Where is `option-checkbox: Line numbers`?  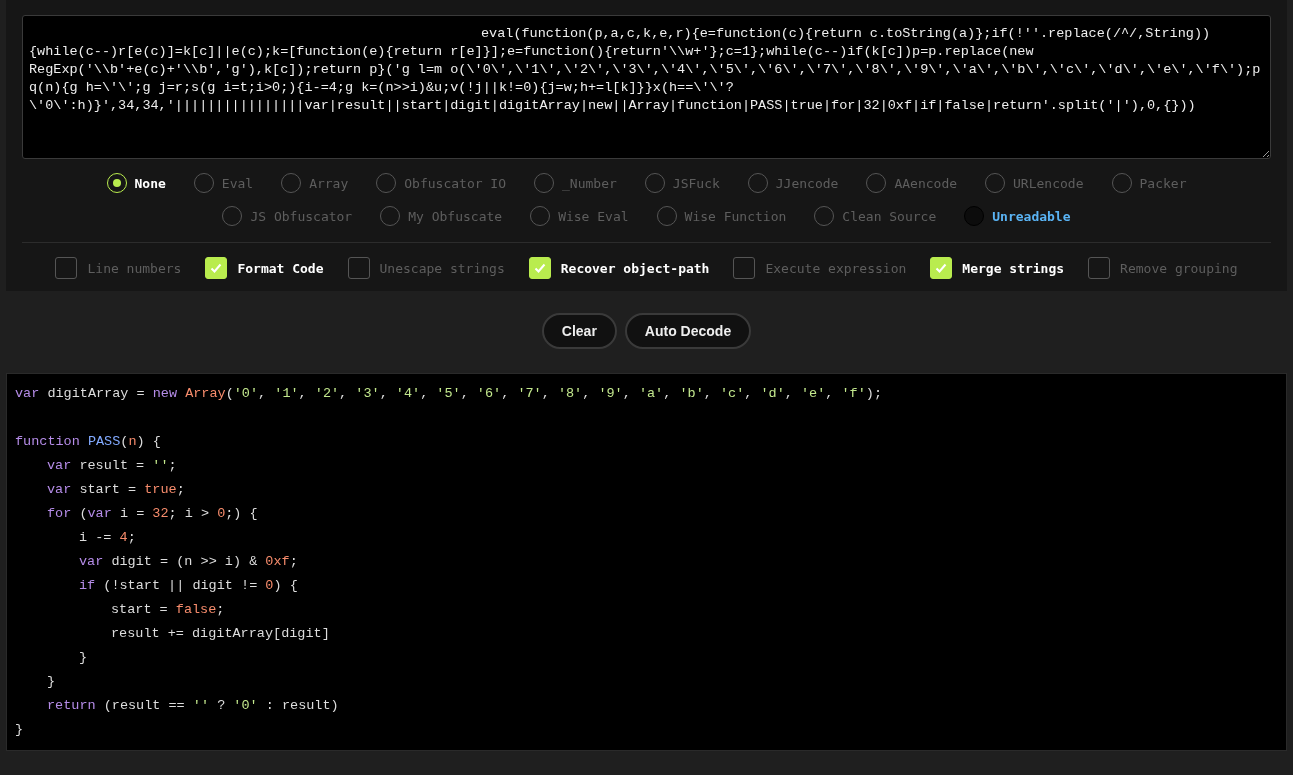 option-checkbox: Line numbers is located at coordinates (118, 268).